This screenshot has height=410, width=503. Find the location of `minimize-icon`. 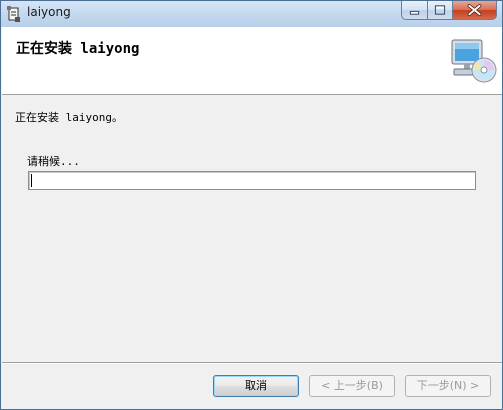

minimize-icon is located at coordinates (414, 12).